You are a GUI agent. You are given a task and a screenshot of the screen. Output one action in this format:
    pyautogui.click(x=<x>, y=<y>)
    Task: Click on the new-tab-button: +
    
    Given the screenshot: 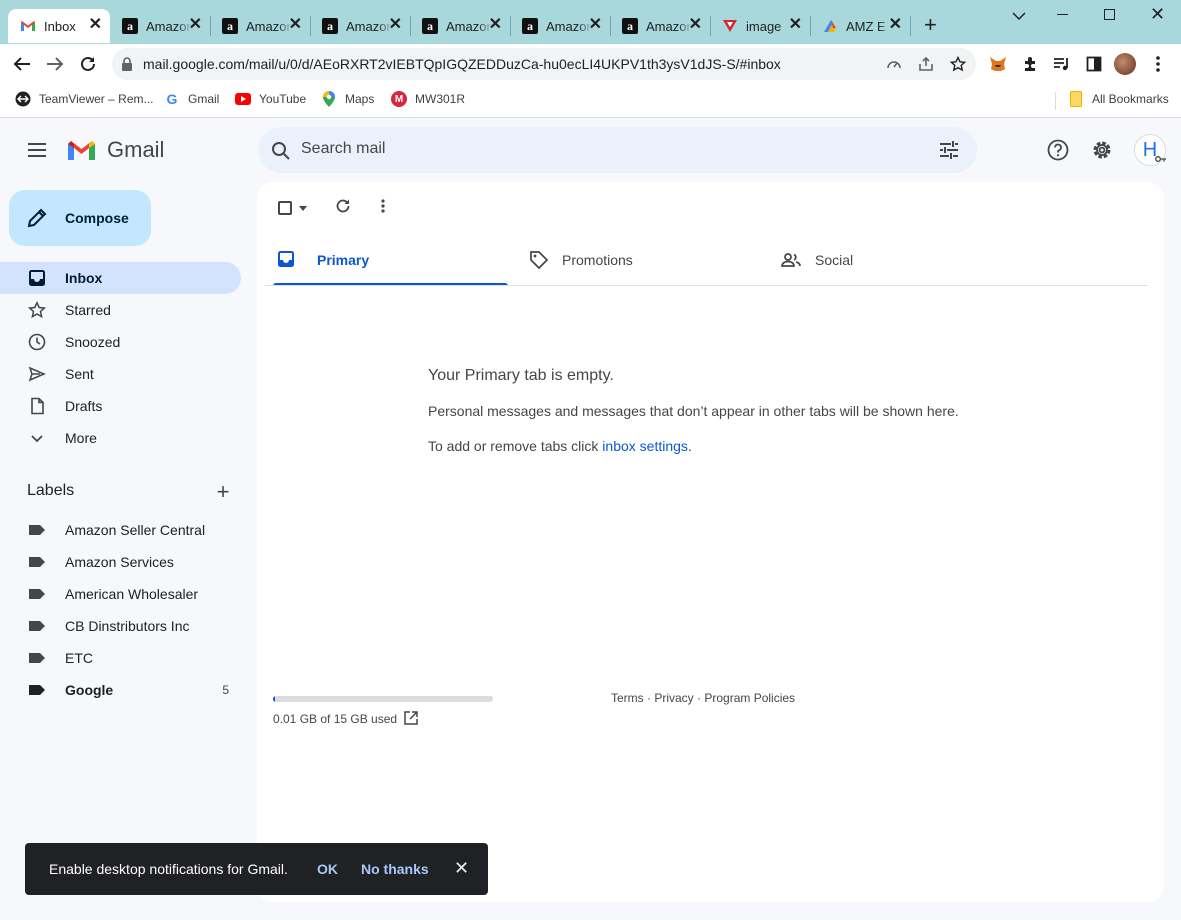 What is the action you would take?
    pyautogui.click(x=930, y=25)
    